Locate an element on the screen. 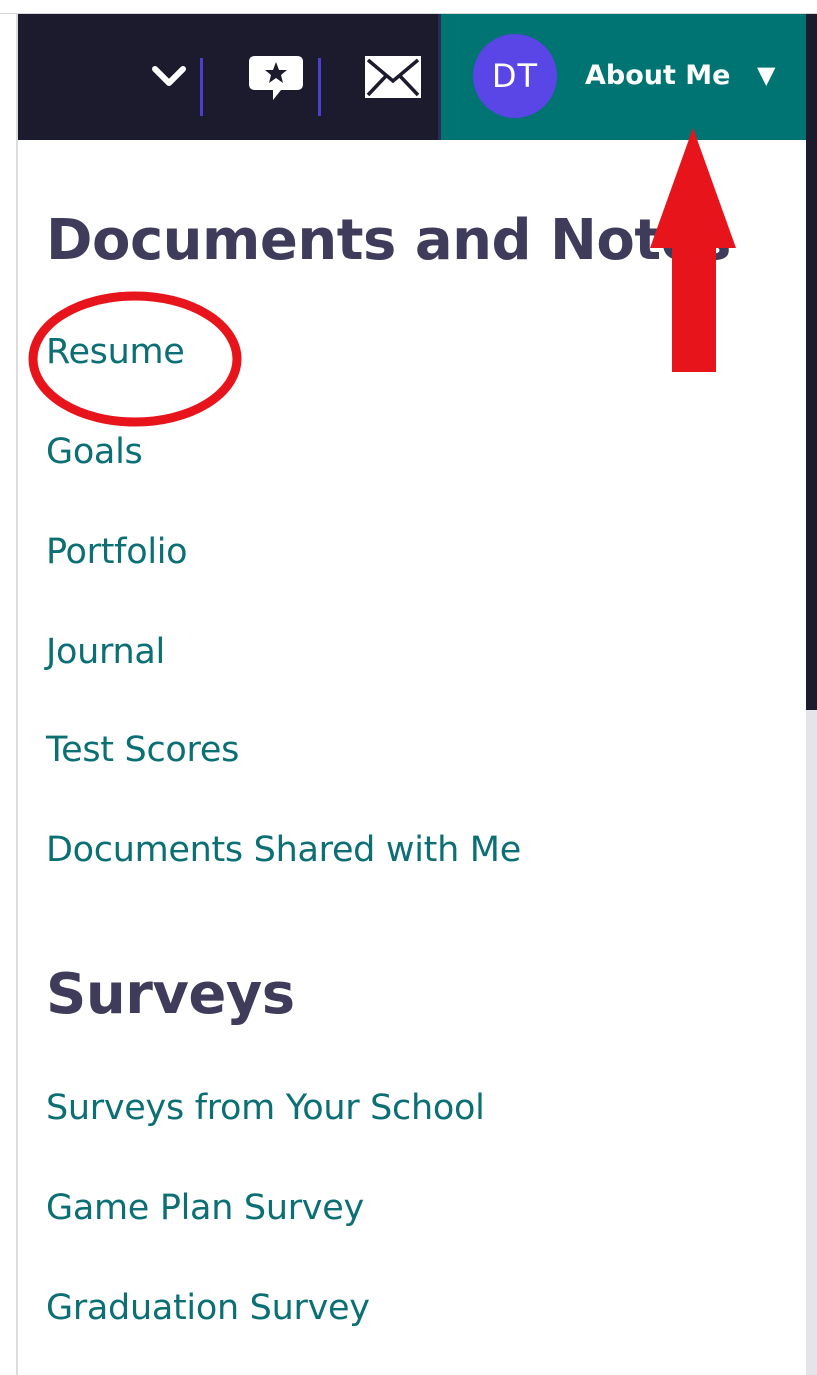  chat-star-icon is located at coordinates (276, 78).